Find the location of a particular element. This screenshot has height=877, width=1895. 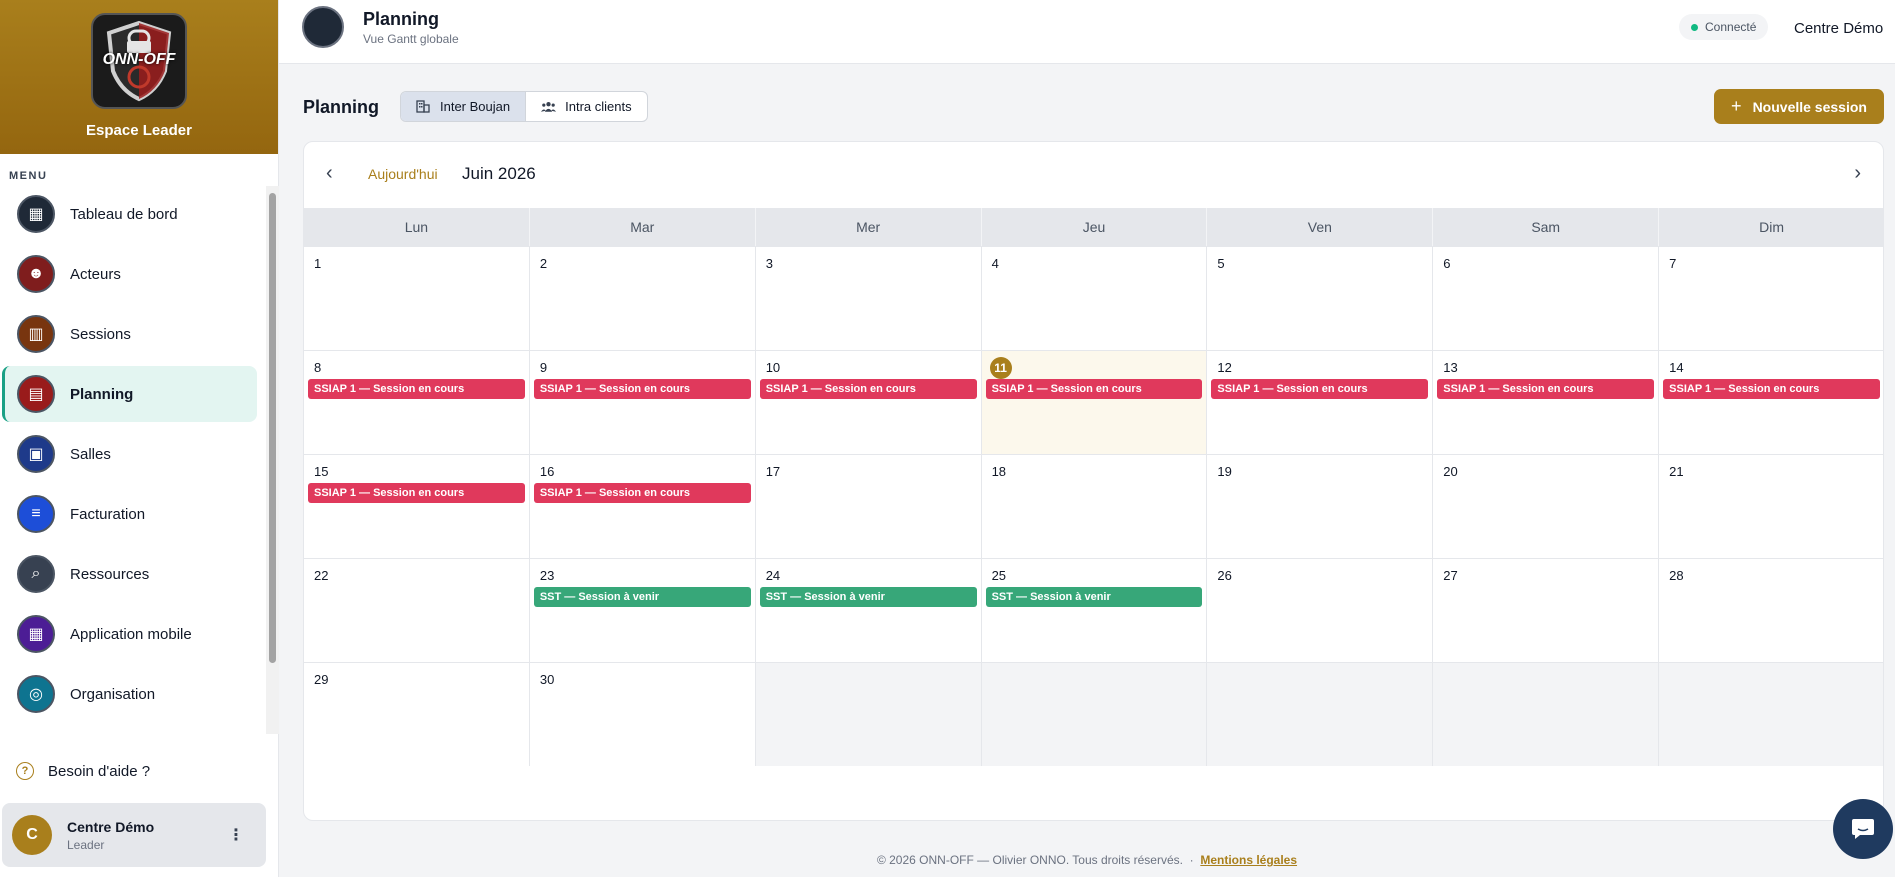

calendar-day: 1 is located at coordinates (417, 298).